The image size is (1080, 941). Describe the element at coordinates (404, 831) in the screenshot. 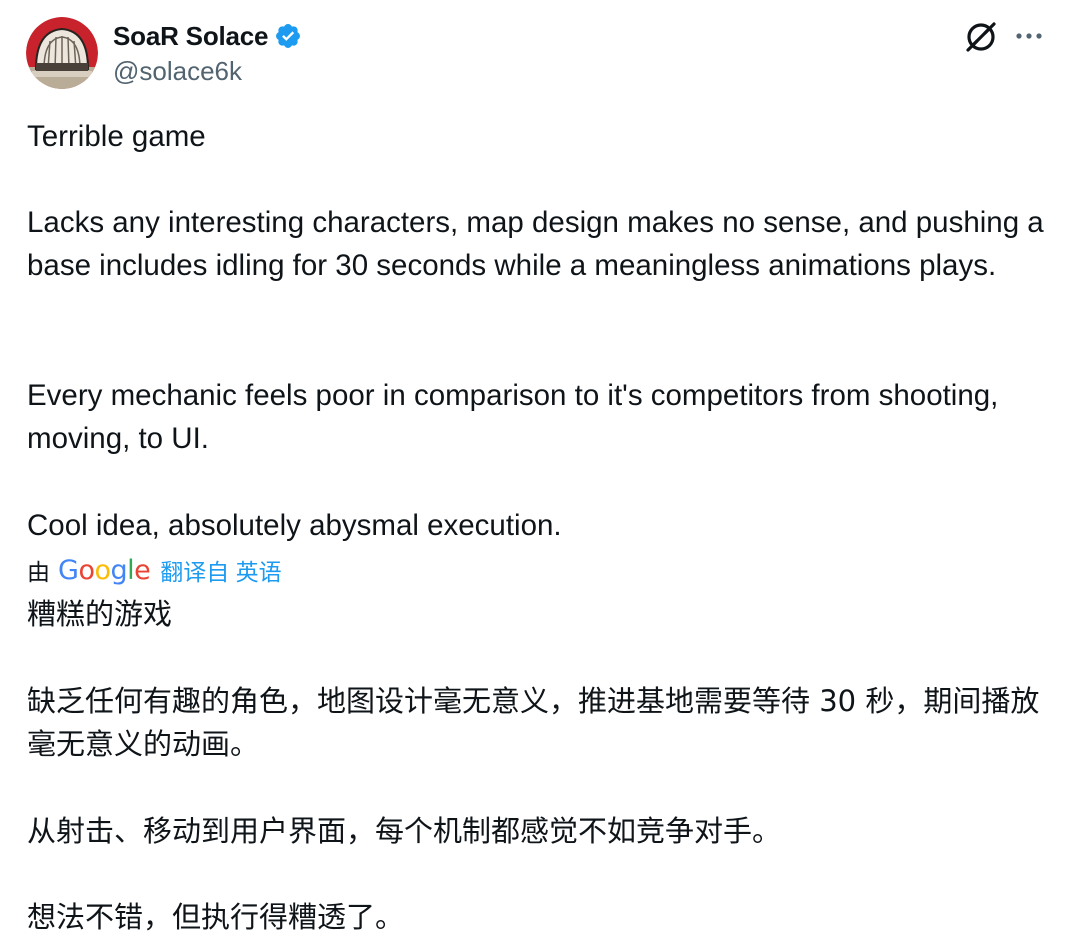

I see `translated-paragraph: 从射击、移动到用户界面，每个机制都感觉不如竞争对手。` at that location.